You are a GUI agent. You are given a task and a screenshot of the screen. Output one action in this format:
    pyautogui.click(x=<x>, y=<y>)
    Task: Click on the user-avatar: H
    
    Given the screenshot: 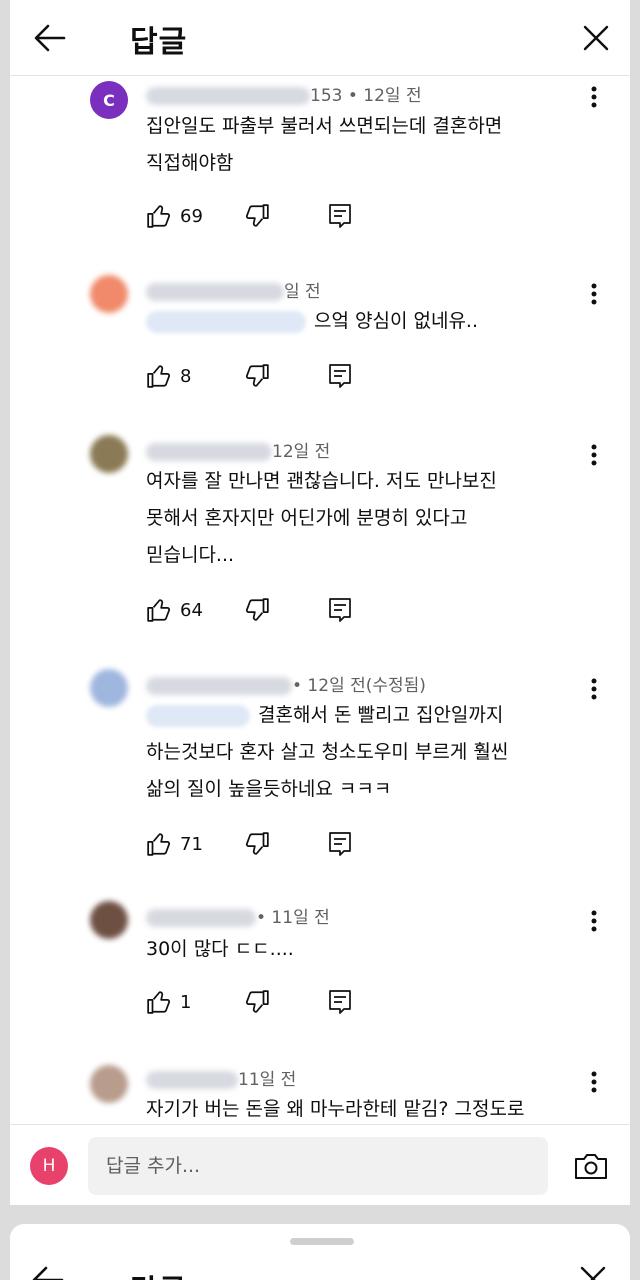 What is the action you would take?
    pyautogui.click(x=49, y=1166)
    